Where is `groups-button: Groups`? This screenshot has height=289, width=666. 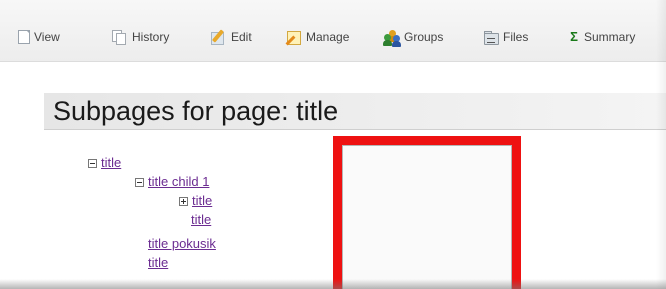
groups-button: Groups is located at coordinates (413, 38).